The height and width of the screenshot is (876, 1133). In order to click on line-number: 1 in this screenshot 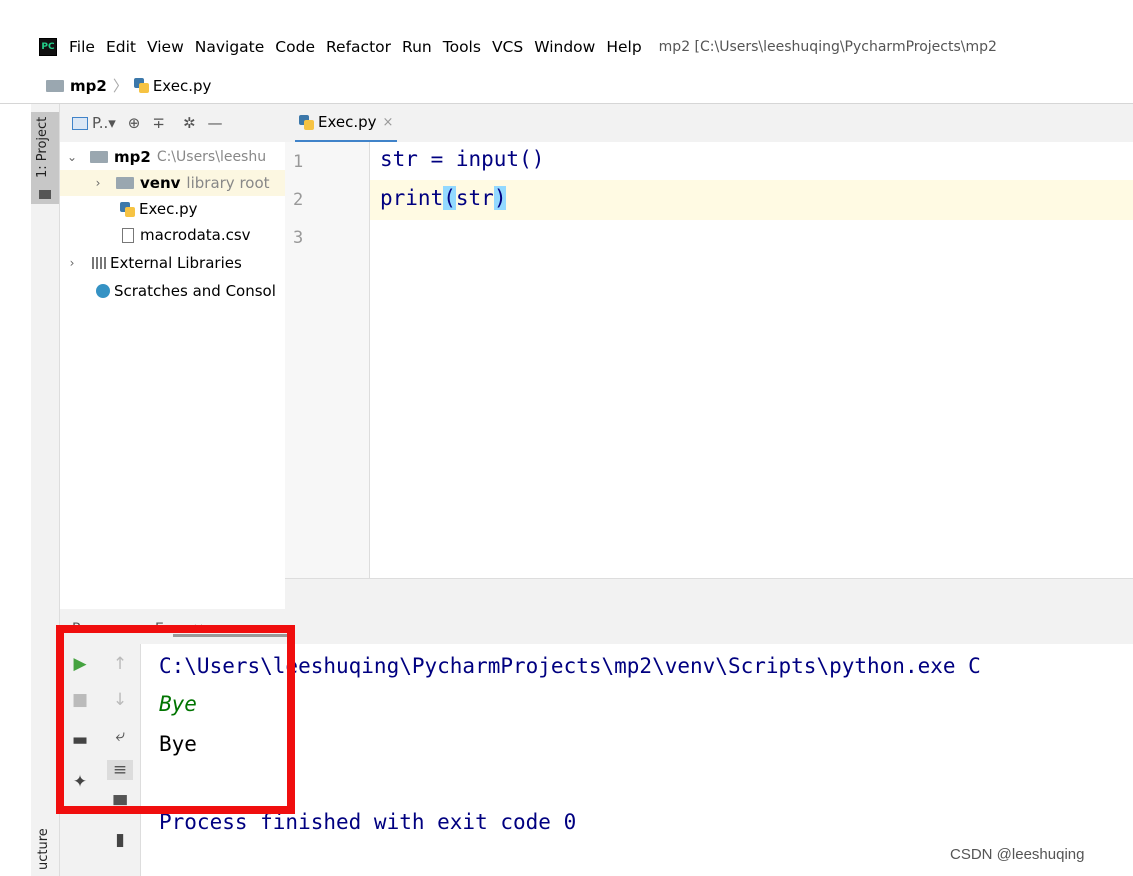, I will do `click(298, 162)`.